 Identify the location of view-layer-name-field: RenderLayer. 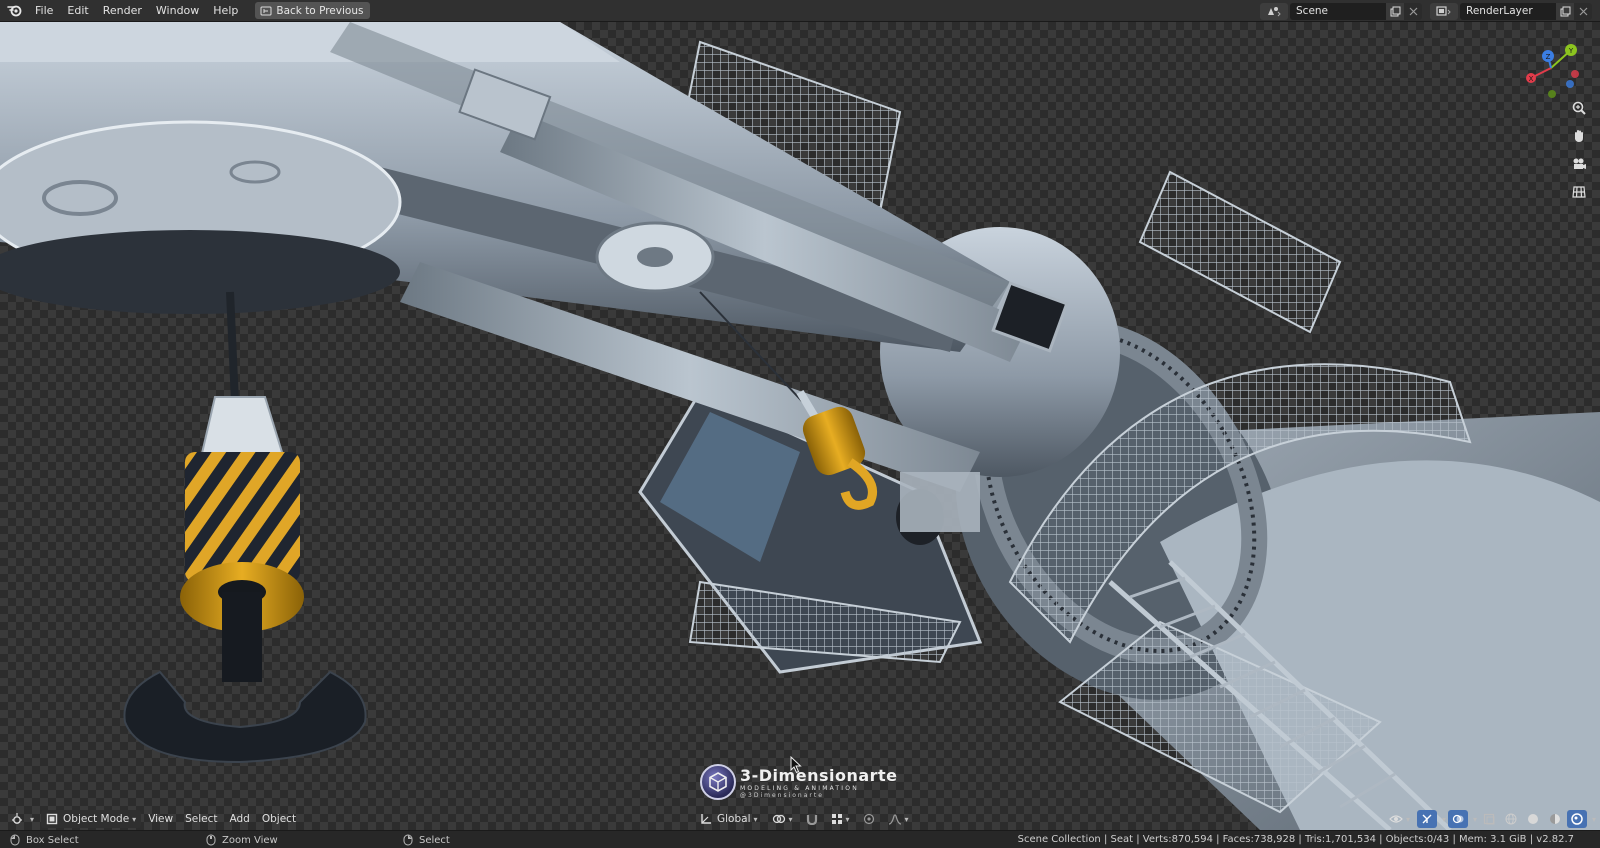
(1508, 11).